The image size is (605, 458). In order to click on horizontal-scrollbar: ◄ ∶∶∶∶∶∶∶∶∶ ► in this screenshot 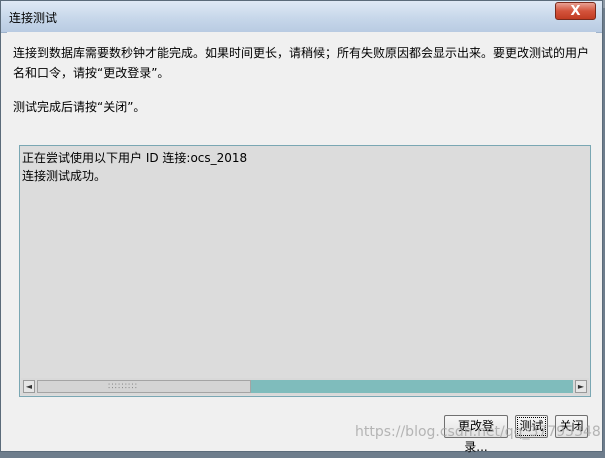, I will do `click(305, 386)`.